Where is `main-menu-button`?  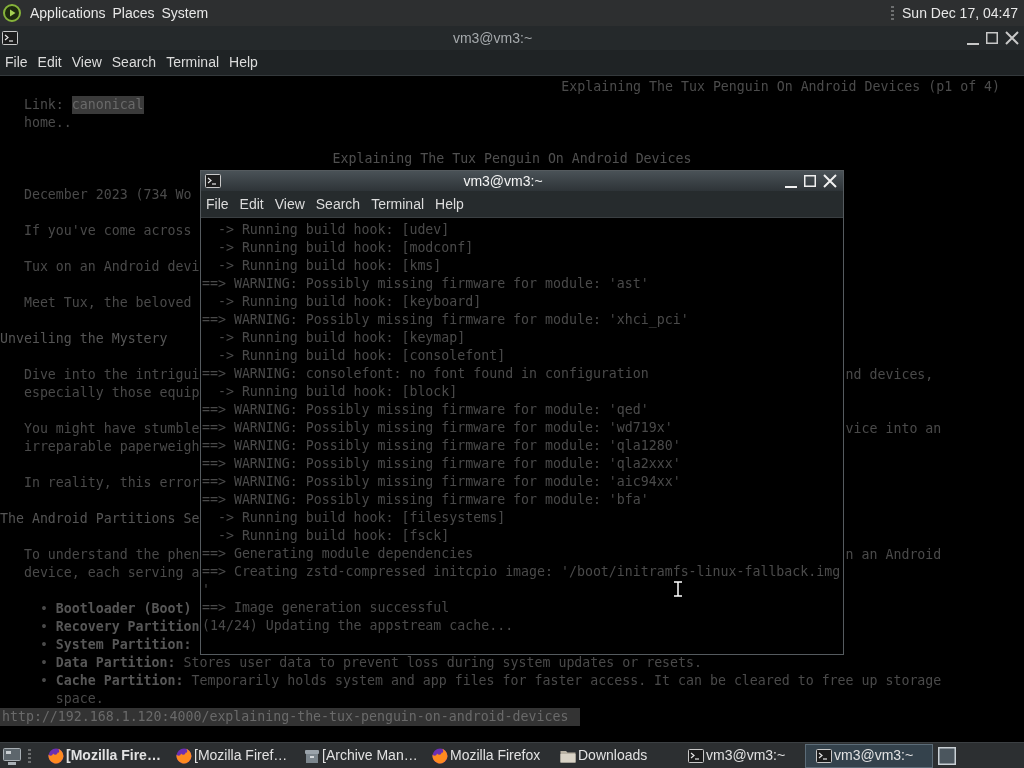
main-menu-button is located at coordinates (12, 13).